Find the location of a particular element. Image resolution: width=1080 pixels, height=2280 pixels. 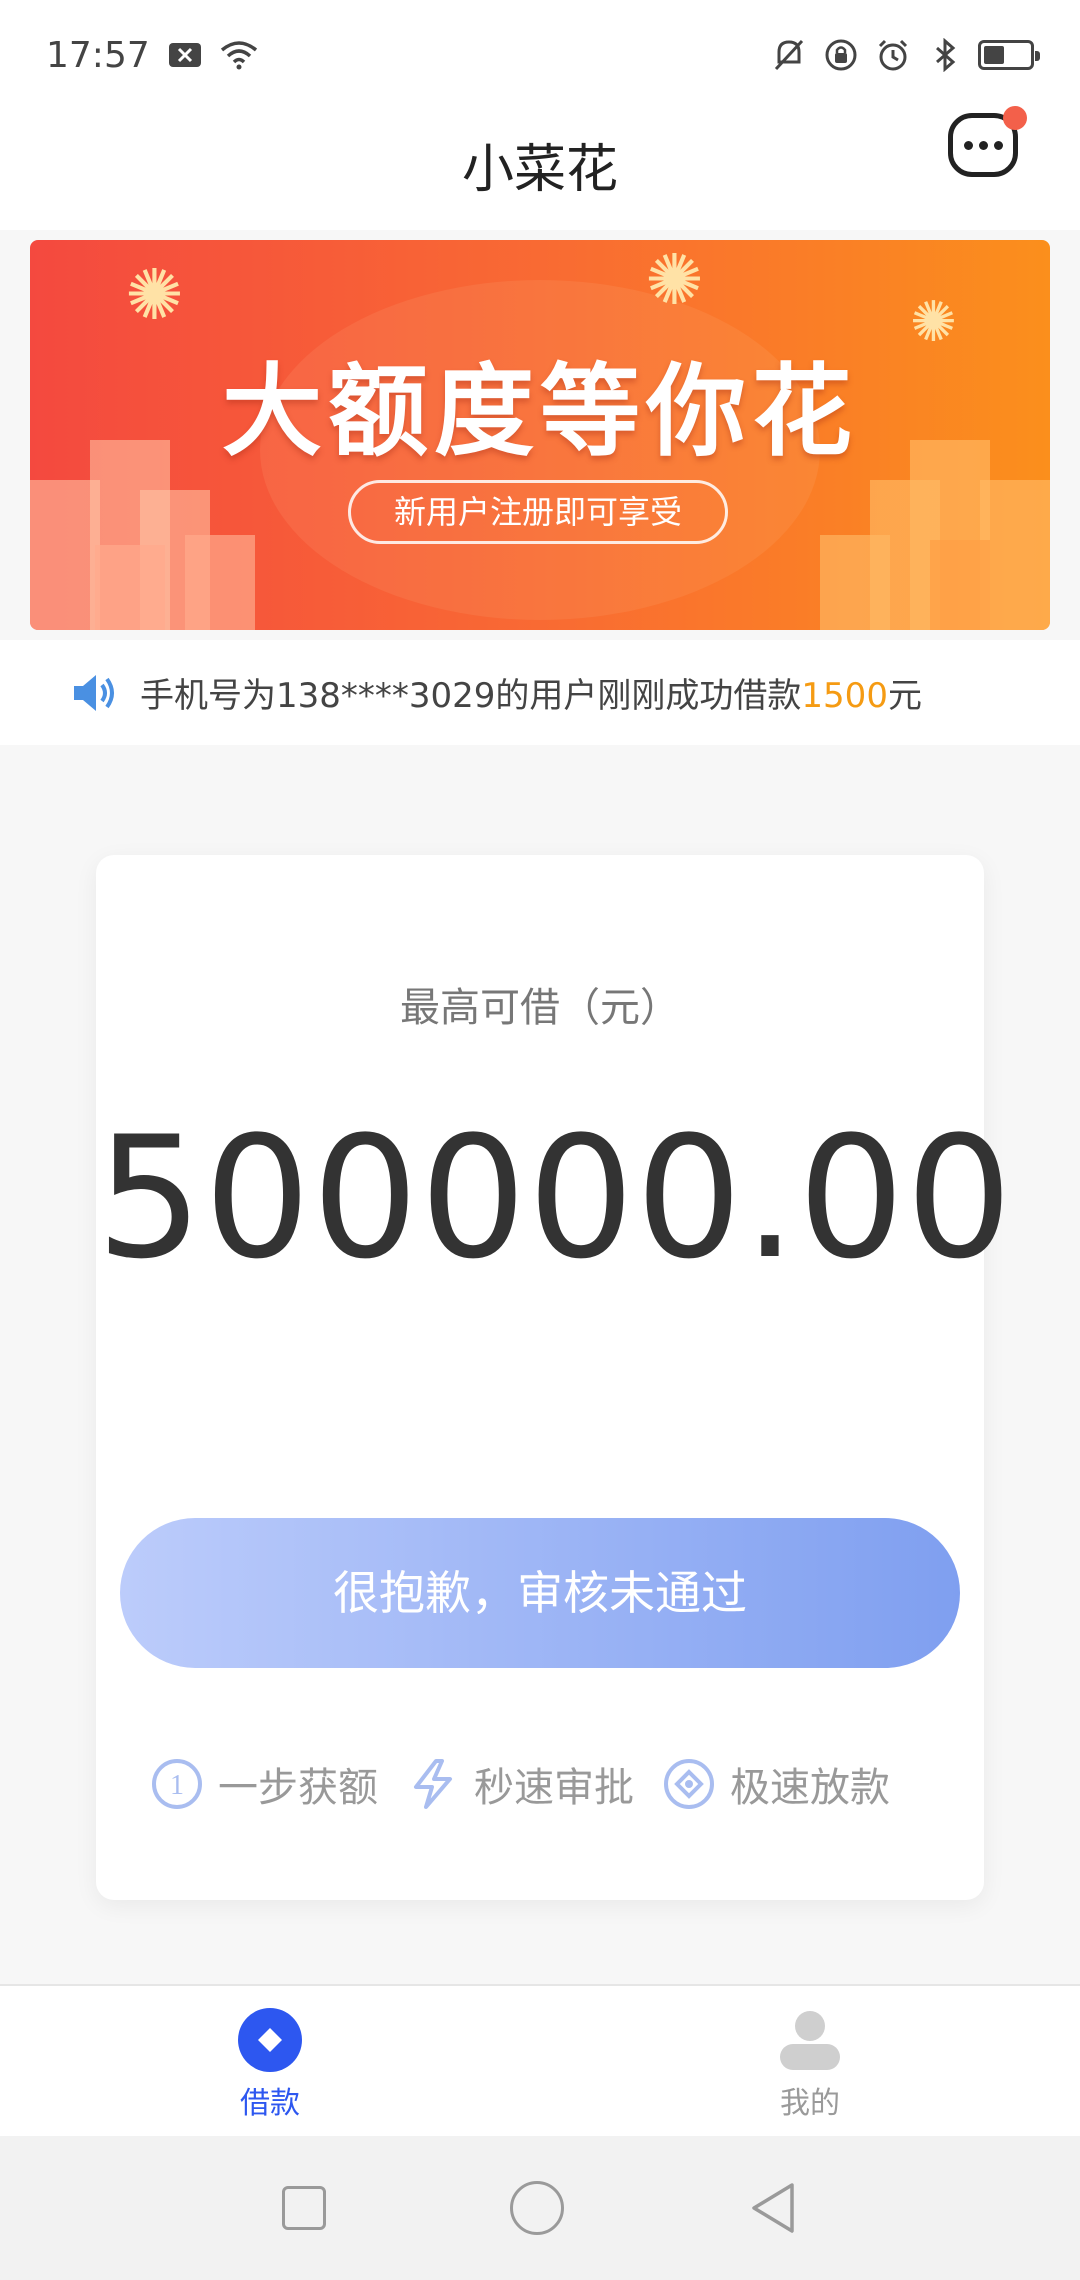

feature-item: 1 一步获额 is located at coordinates (264, 1784).